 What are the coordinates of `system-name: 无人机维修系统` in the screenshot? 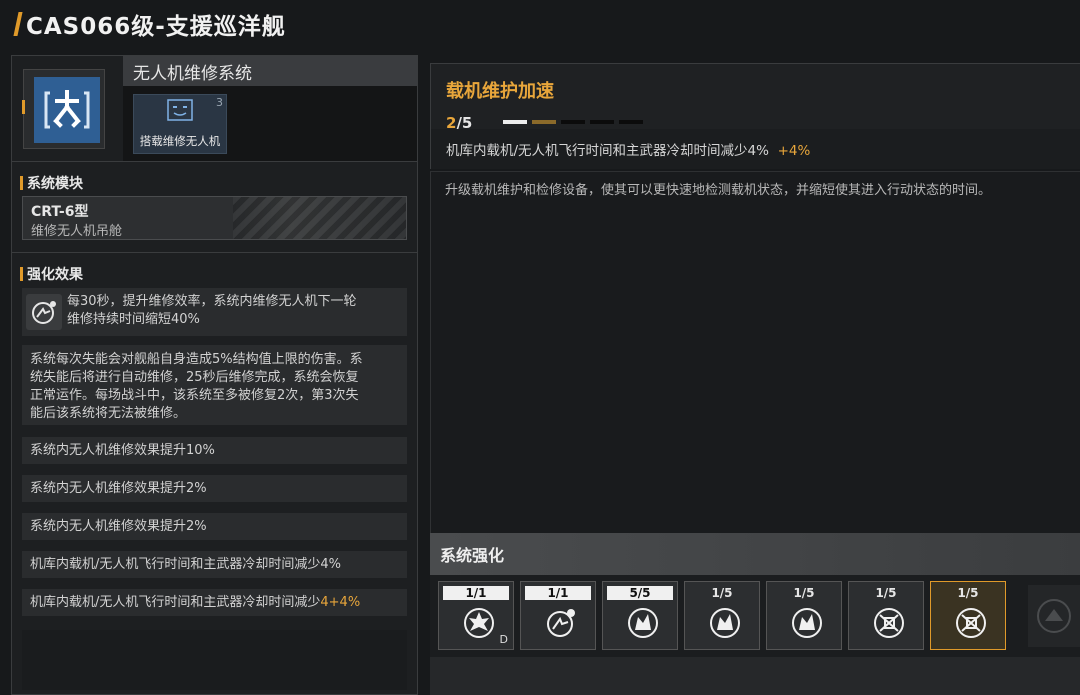 It's located at (192, 73).